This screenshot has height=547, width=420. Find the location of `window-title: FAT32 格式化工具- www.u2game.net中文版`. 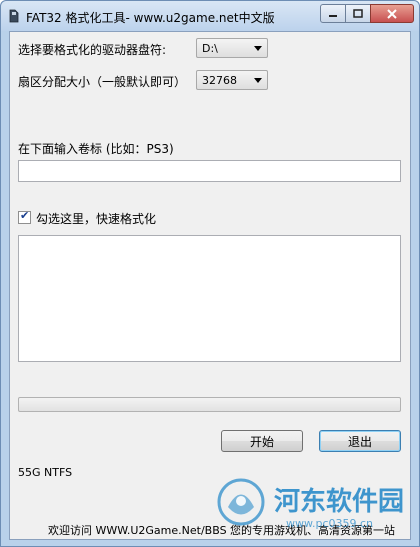

window-title: FAT32 格式化工具- www.u2game.net中文版 is located at coordinates (150, 18).